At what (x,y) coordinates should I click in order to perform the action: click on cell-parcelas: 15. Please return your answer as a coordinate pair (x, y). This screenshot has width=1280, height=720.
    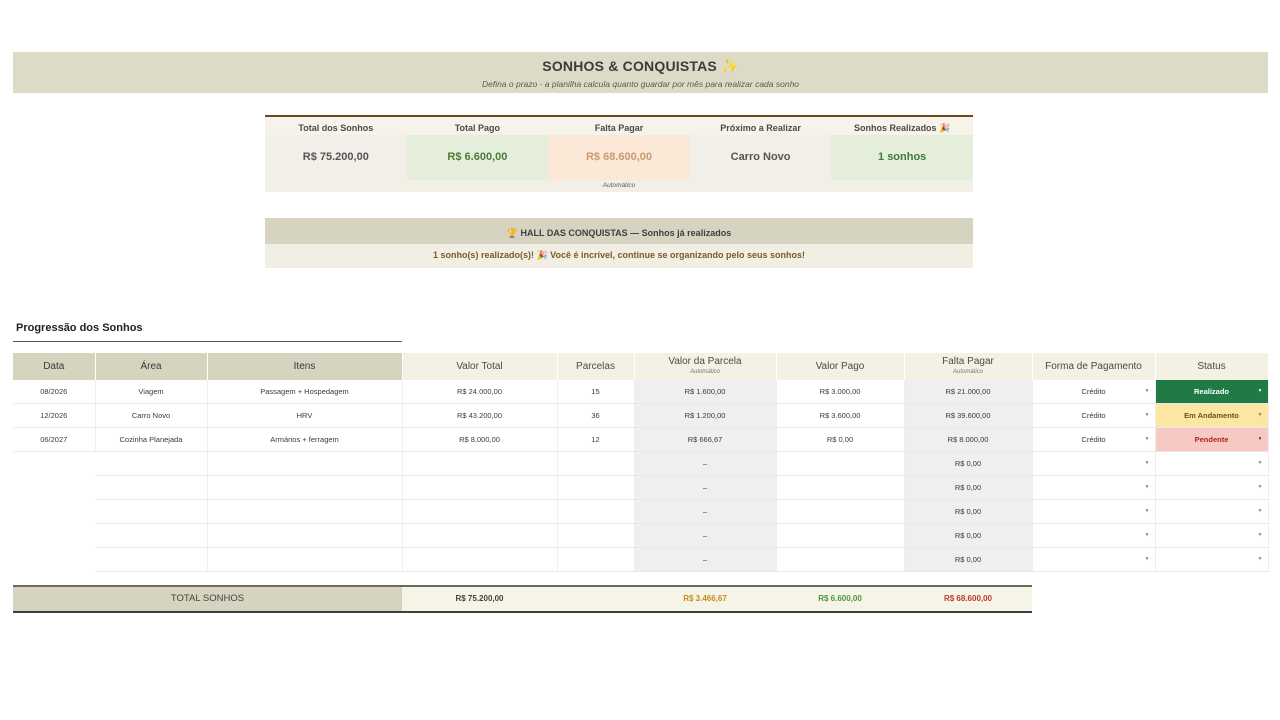
    Looking at the image, I should click on (596, 392).